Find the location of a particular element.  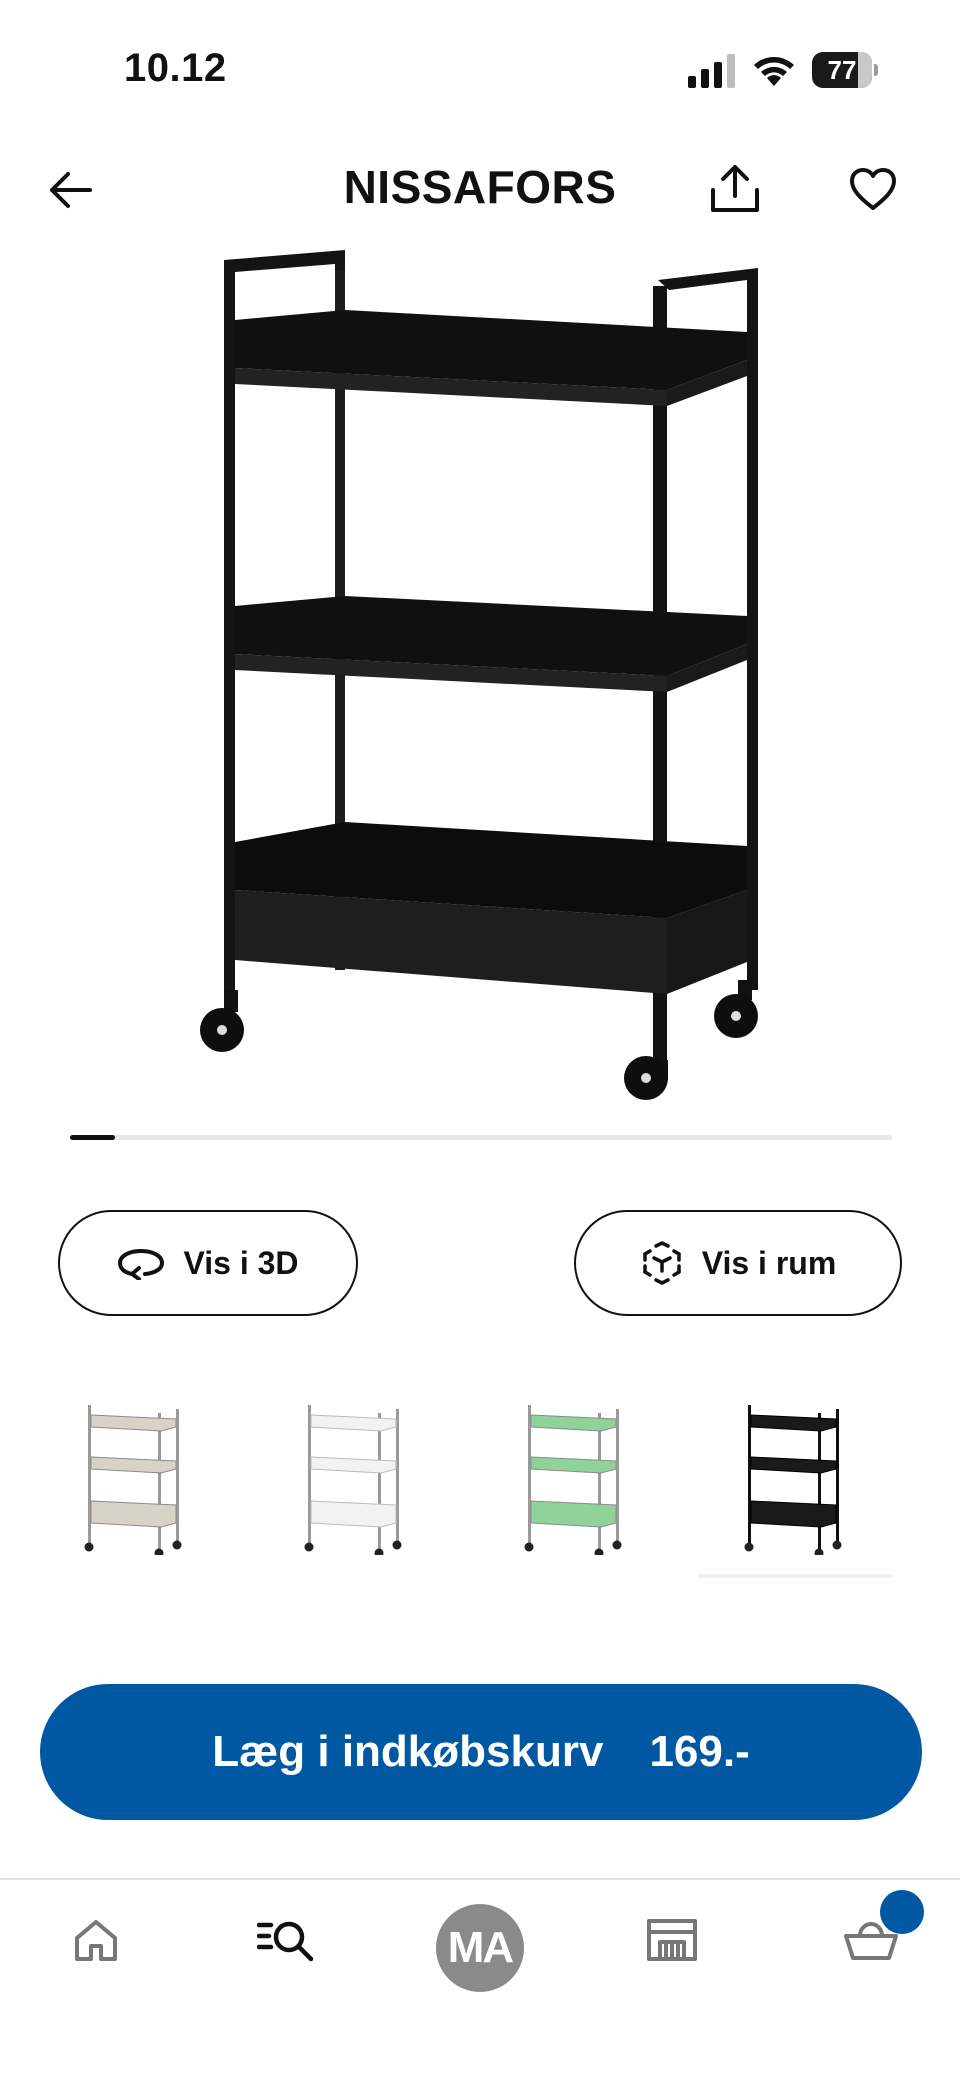

nav-profile: MA is located at coordinates (480, 1940).